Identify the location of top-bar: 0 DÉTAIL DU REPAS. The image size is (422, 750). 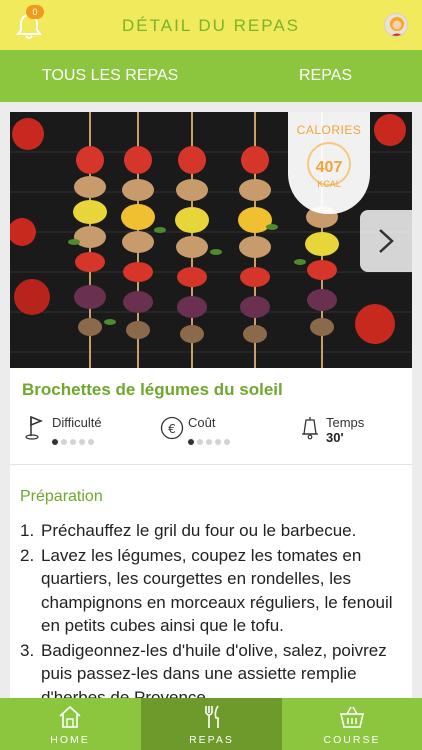
(211, 25).